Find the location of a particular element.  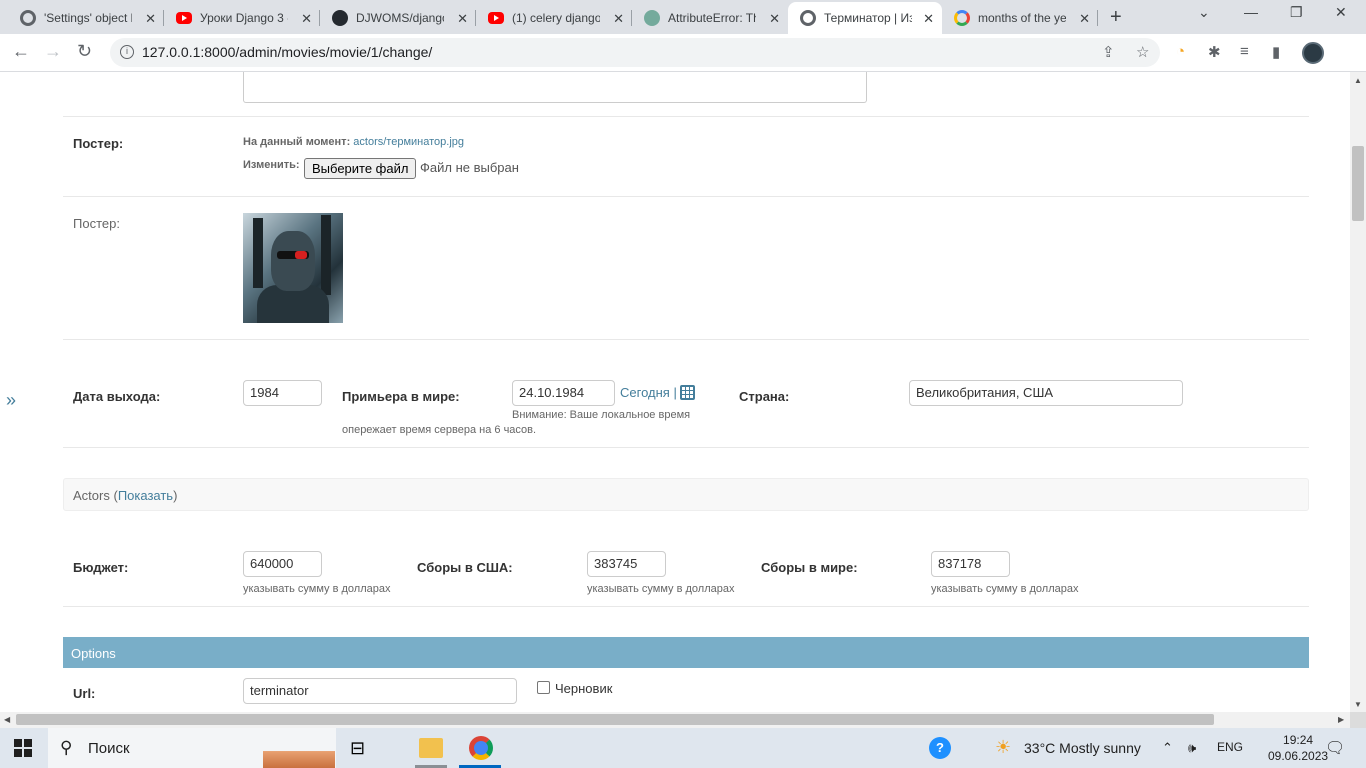

close-window-icon: ✕ is located at coordinates (1341, 12).